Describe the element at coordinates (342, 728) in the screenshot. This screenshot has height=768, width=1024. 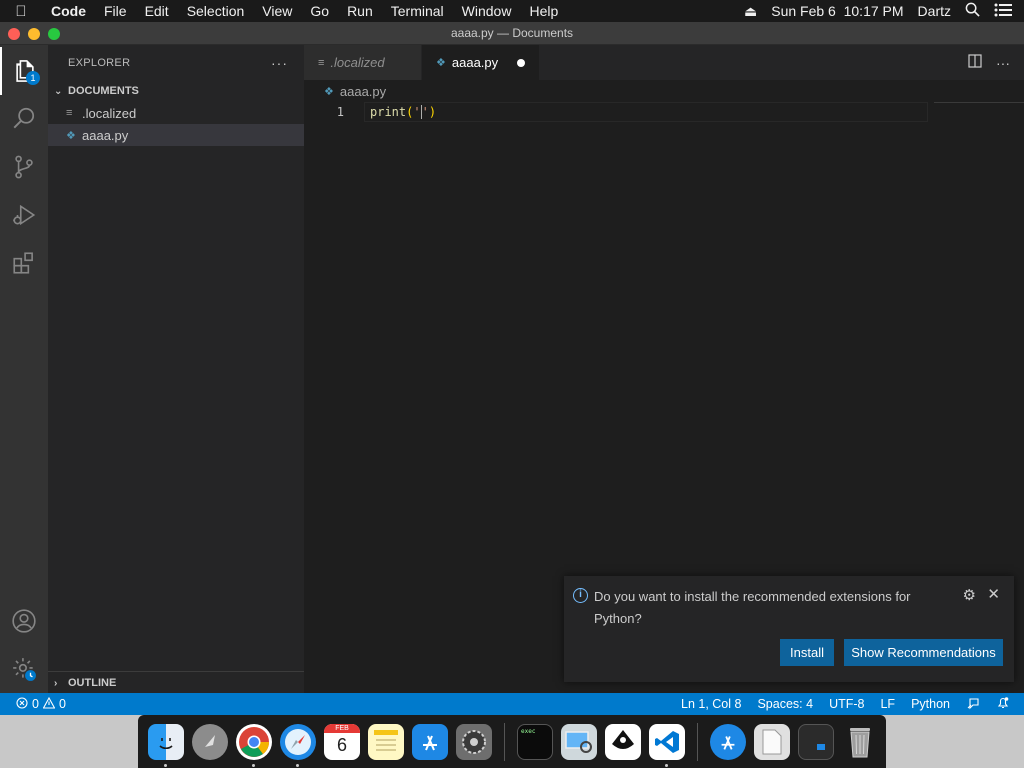
I see `calendar-month: FEB` at that location.